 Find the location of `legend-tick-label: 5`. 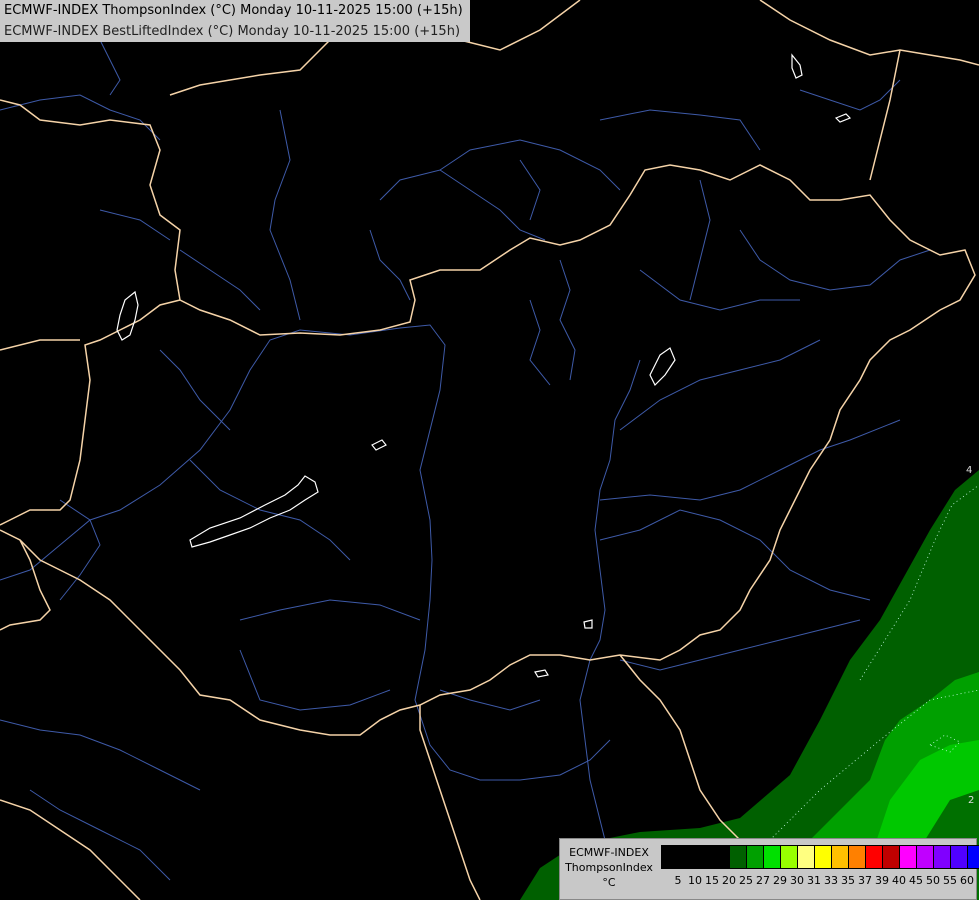

legend-tick-label: 5 is located at coordinates (678, 880).